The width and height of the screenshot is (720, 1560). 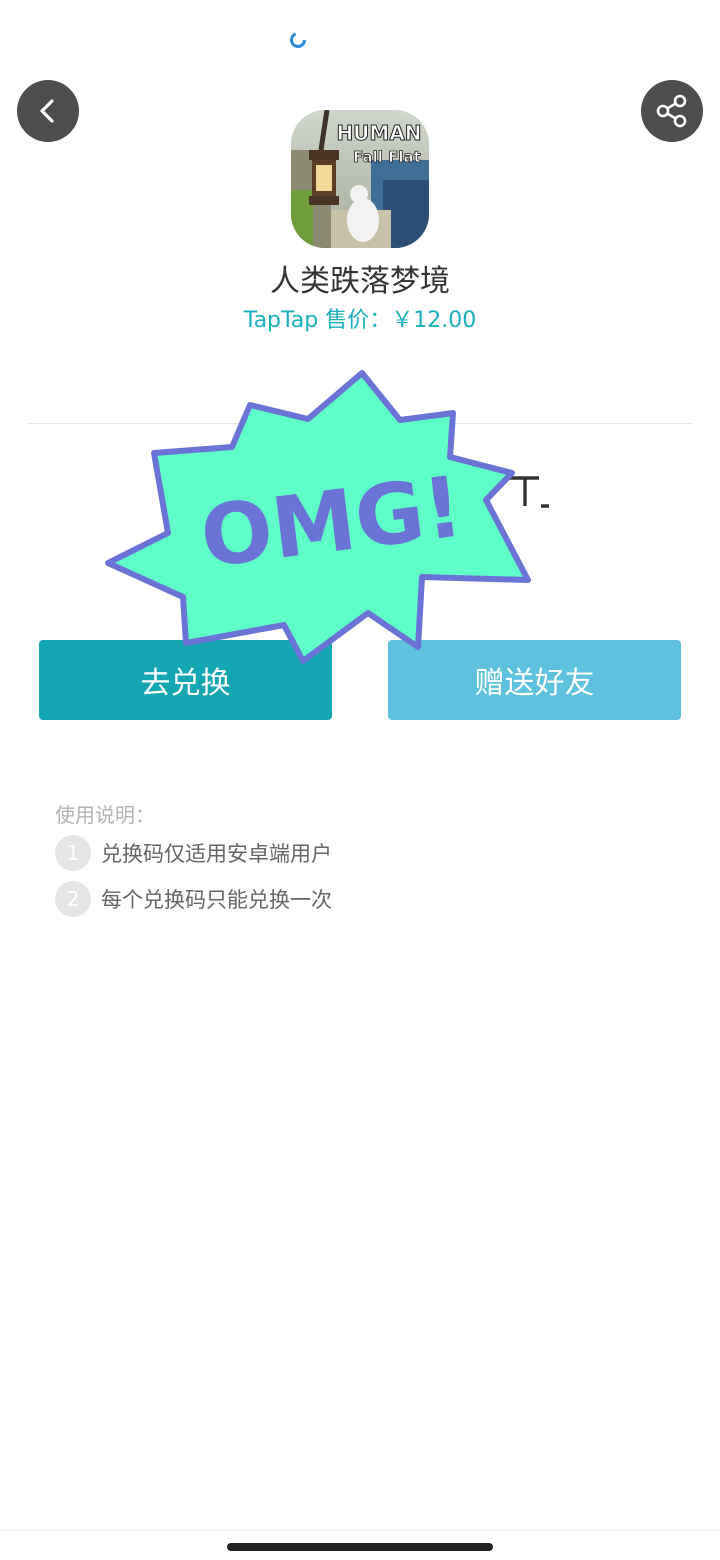 I want to click on home-indicator, so click(x=360, y=1547).